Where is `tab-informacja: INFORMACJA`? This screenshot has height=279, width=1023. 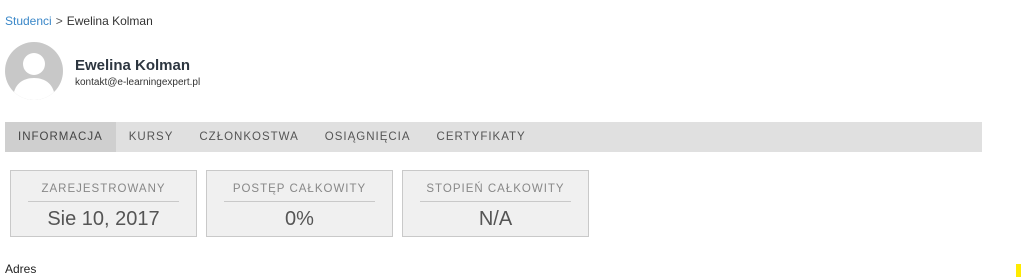 tab-informacja: INFORMACJA is located at coordinates (60, 137).